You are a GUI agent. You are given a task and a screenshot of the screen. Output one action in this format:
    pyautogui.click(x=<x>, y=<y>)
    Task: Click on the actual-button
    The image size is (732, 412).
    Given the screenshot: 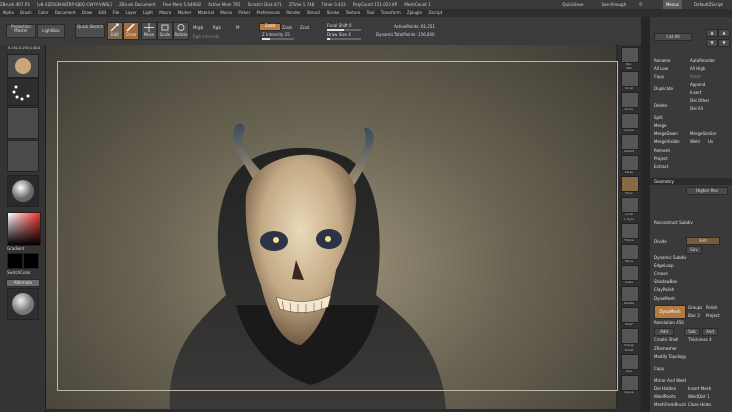 What is the action you would take?
    pyautogui.click(x=630, y=121)
    